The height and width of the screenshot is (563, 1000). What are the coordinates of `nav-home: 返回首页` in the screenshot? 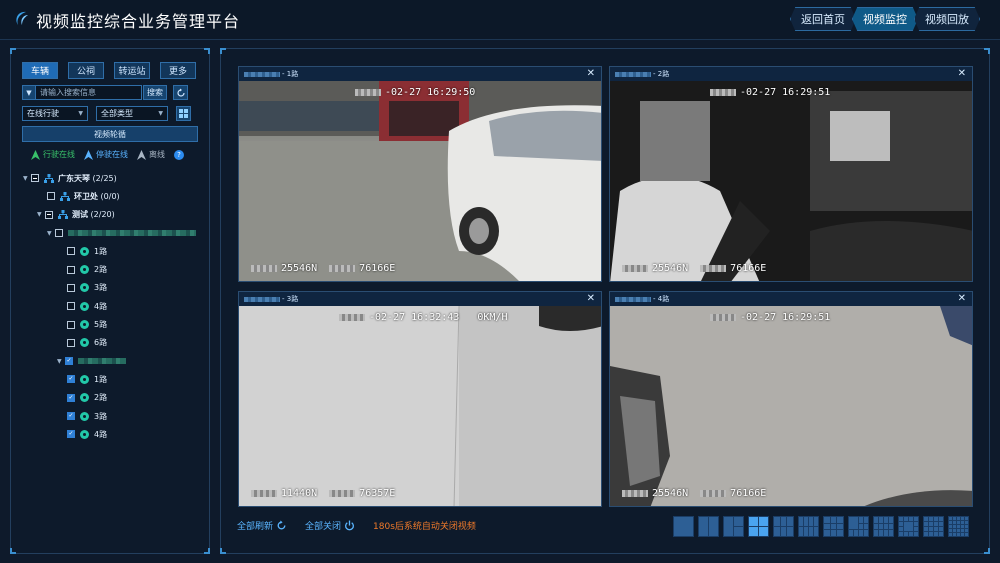 It's located at (823, 19).